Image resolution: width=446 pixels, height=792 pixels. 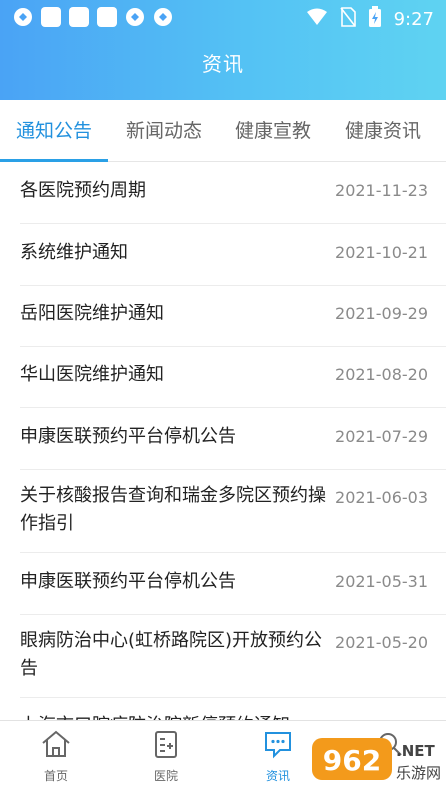 I want to click on list-item: 眼病防治中心(虹桥路院区)开放预约公告 2021-05-20, so click(x=223, y=656).